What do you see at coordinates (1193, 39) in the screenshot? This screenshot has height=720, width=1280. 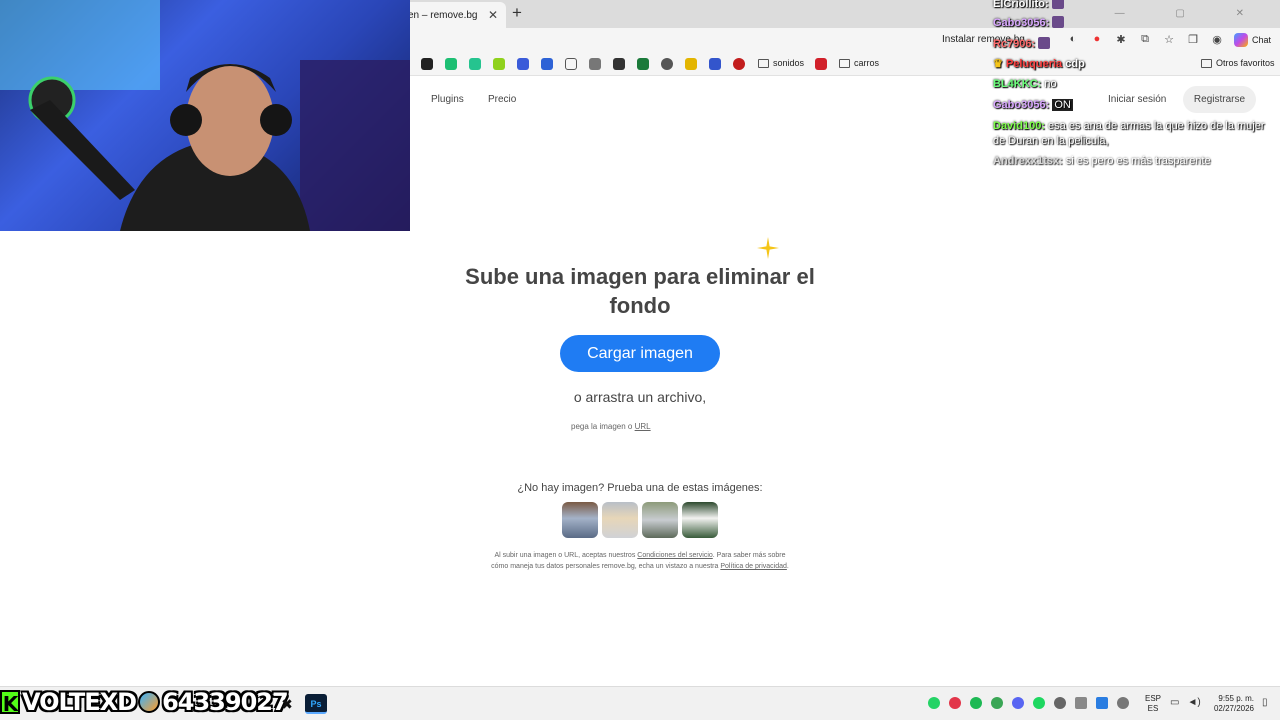 I see `collections-icon: ❐` at bounding box center [1193, 39].